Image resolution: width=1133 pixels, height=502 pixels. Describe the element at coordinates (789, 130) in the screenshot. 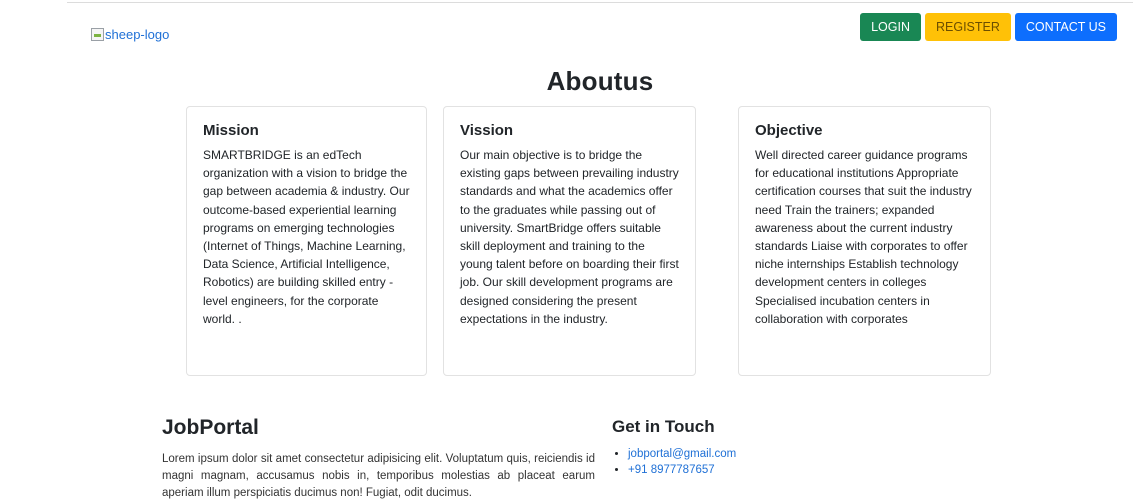

I see `card-title: Objective` at that location.